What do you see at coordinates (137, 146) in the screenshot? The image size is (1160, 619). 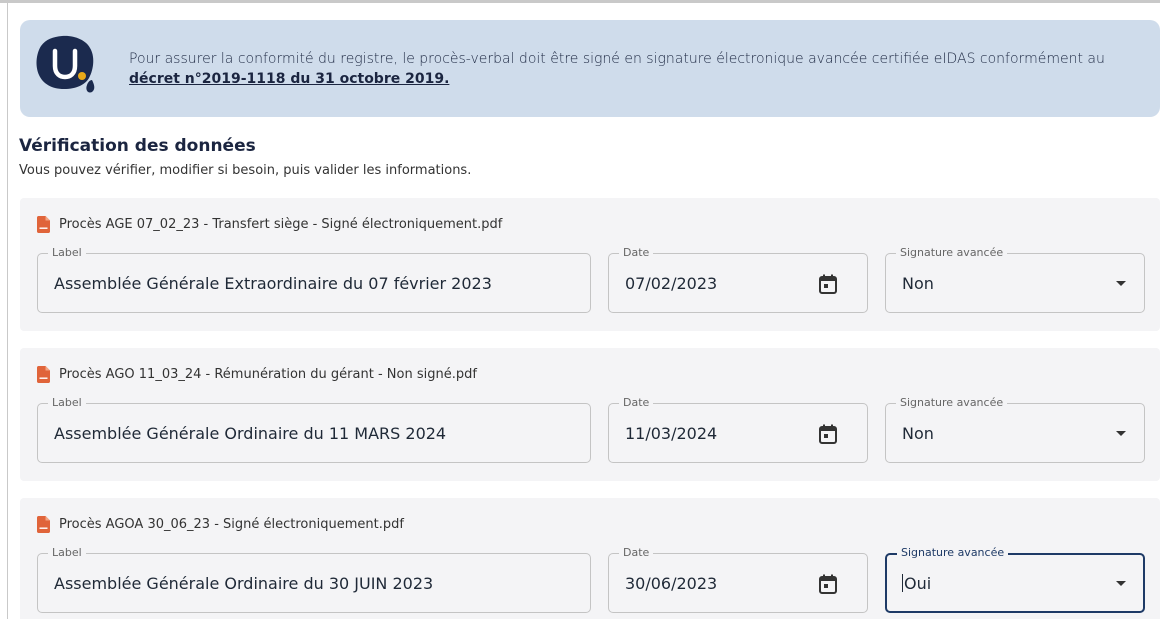 I see `section-title: Vérification des données` at bounding box center [137, 146].